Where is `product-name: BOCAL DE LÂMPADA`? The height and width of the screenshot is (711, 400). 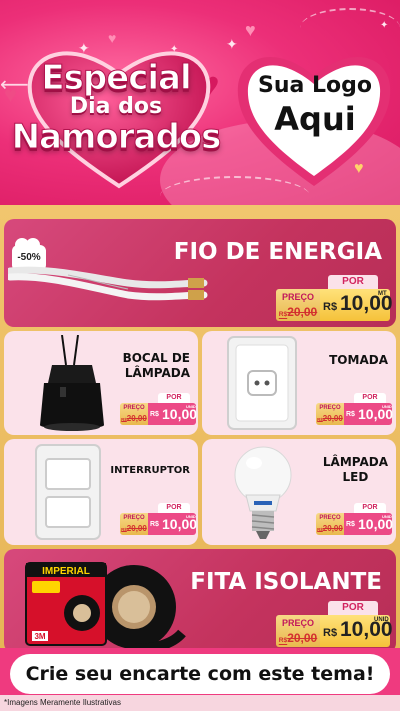 product-name: BOCAL DE LÂMPADA is located at coordinates (156, 365).